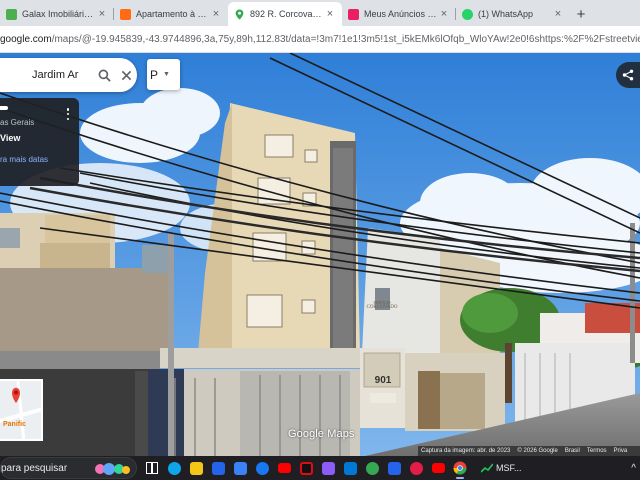 This screenshot has height=480, width=640. I want to click on tab-title: 892 R. Corcovado - G, so click(287, 14).